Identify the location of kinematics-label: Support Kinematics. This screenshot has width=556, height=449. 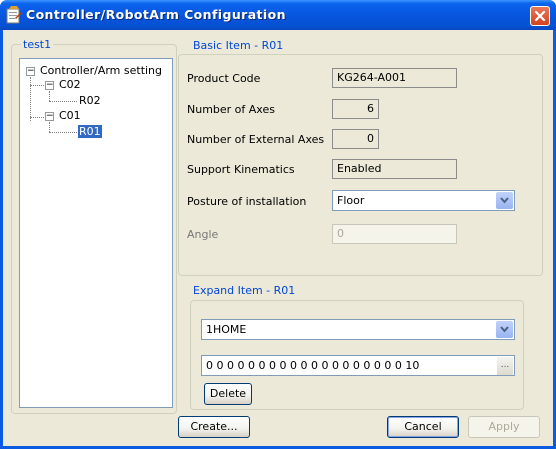
(241, 169).